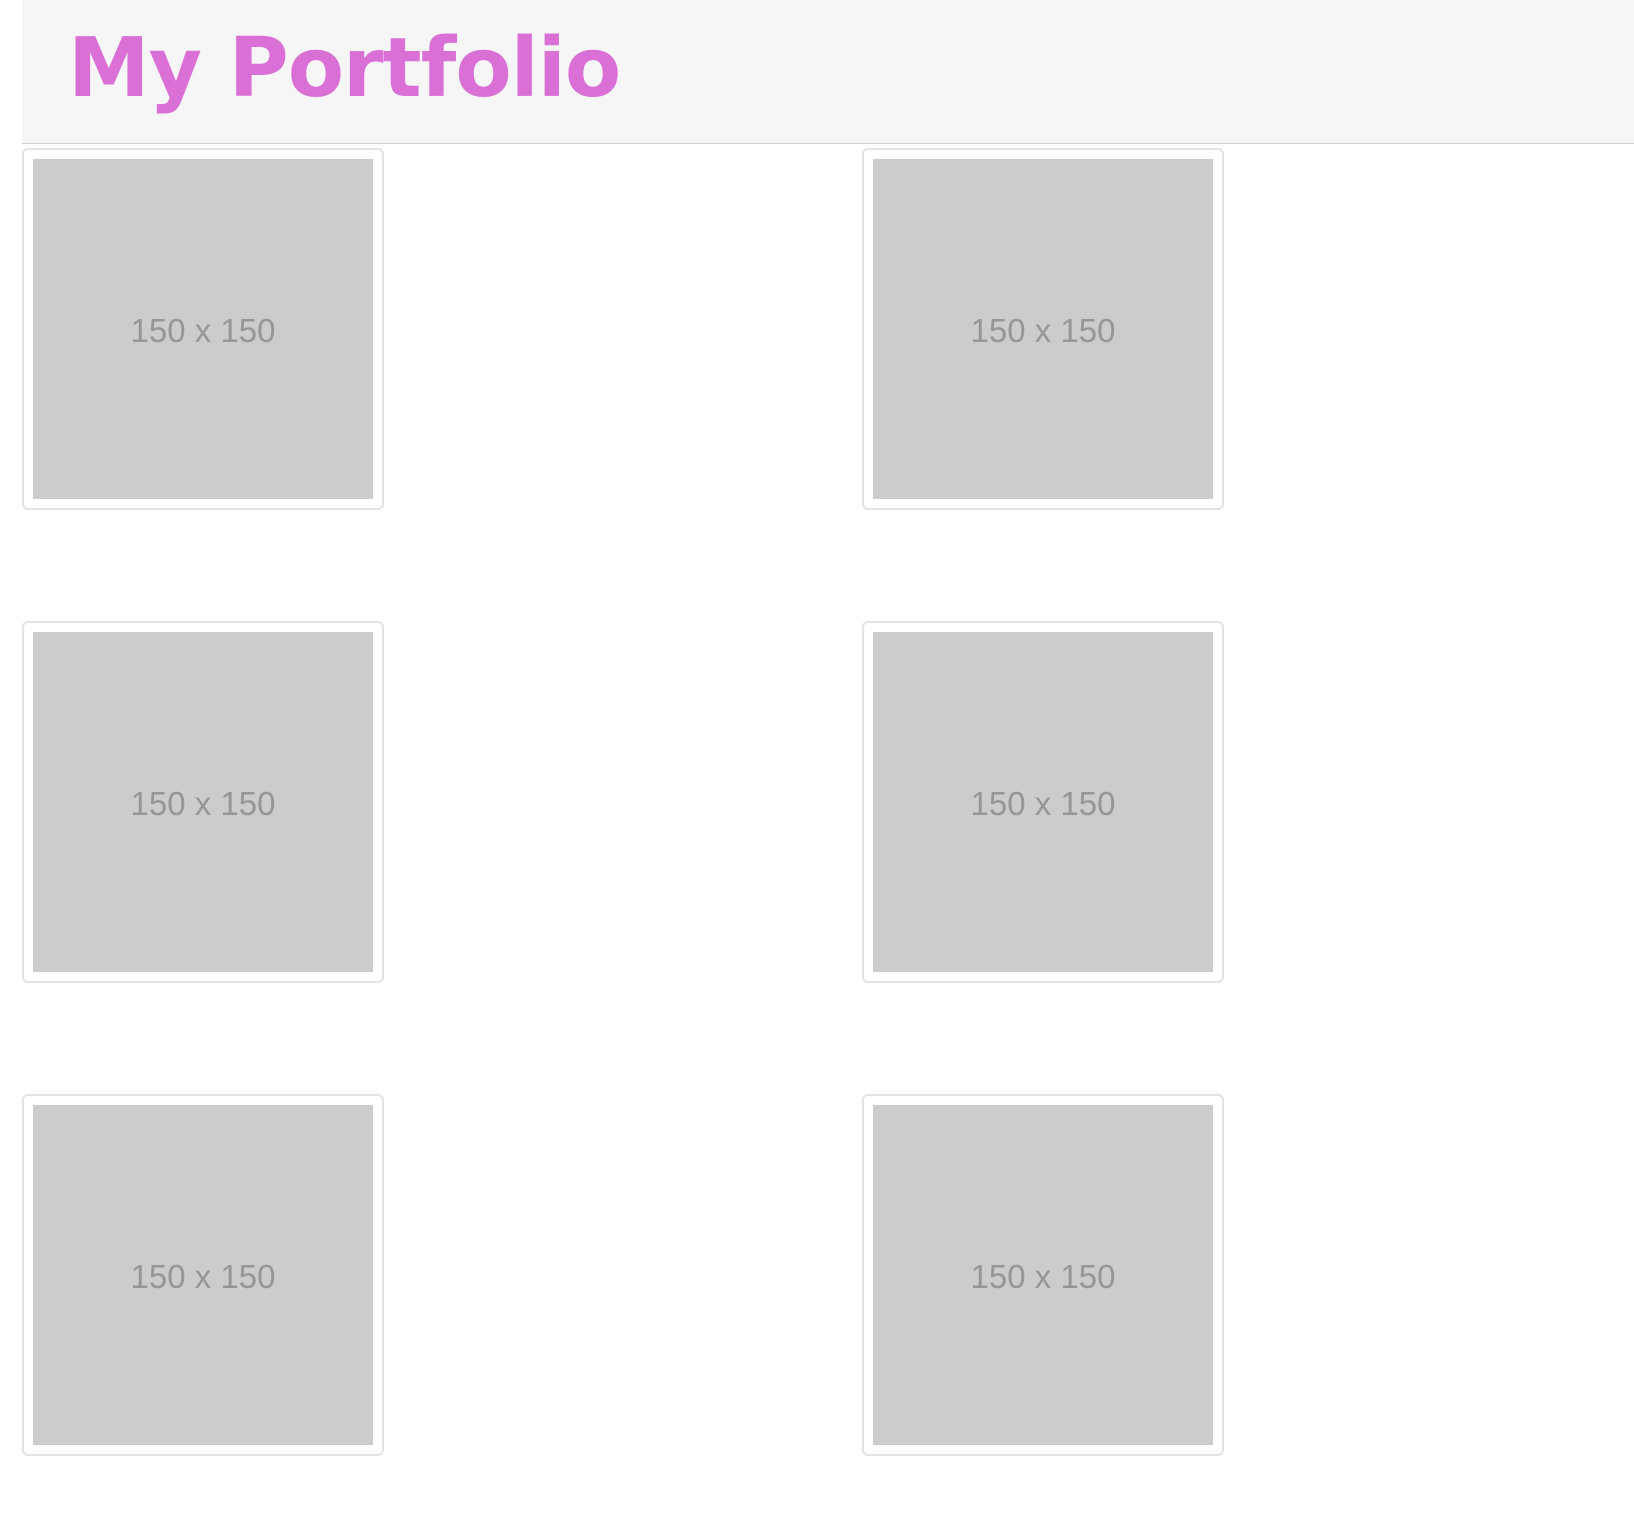  Describe the element at coordinates (344, 68) in the screenshot. I see `site-title: My Portfolio` at that location.